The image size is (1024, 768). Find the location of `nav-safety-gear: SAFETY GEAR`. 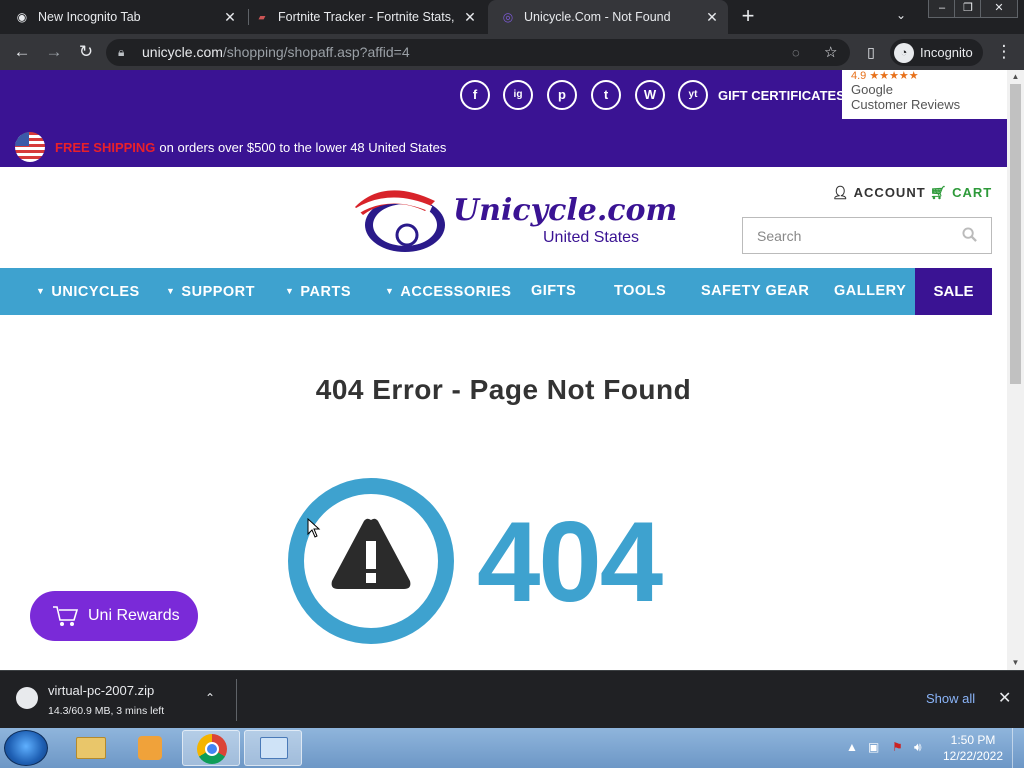

nav-safety-gear: SAFETY GEAR is located at coordinates (755, 291).